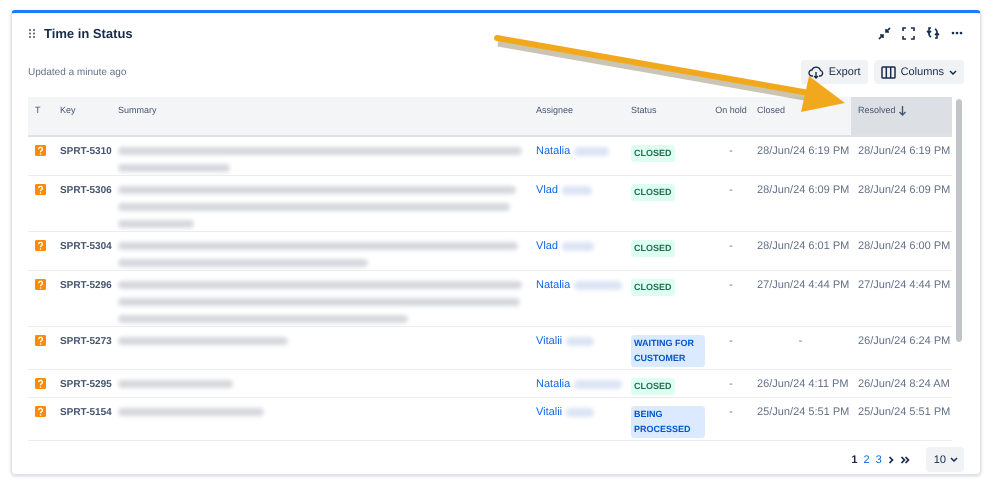 This screenshot has height=485, width=999. I want to click on sort-down-icon, so click(902, 111).